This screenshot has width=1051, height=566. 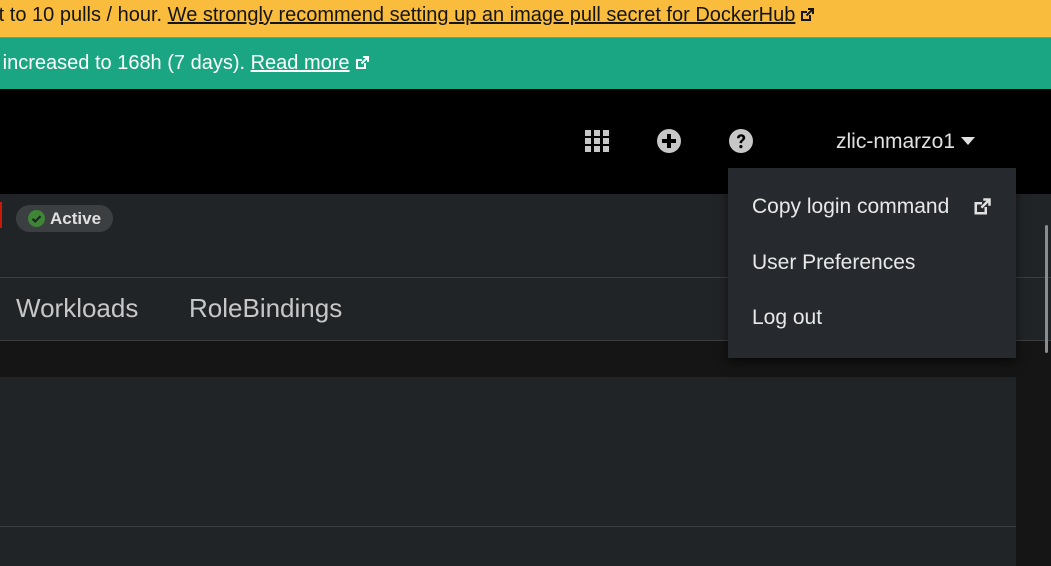 I want to click on status-label: Active, so click(x=76, y=218).